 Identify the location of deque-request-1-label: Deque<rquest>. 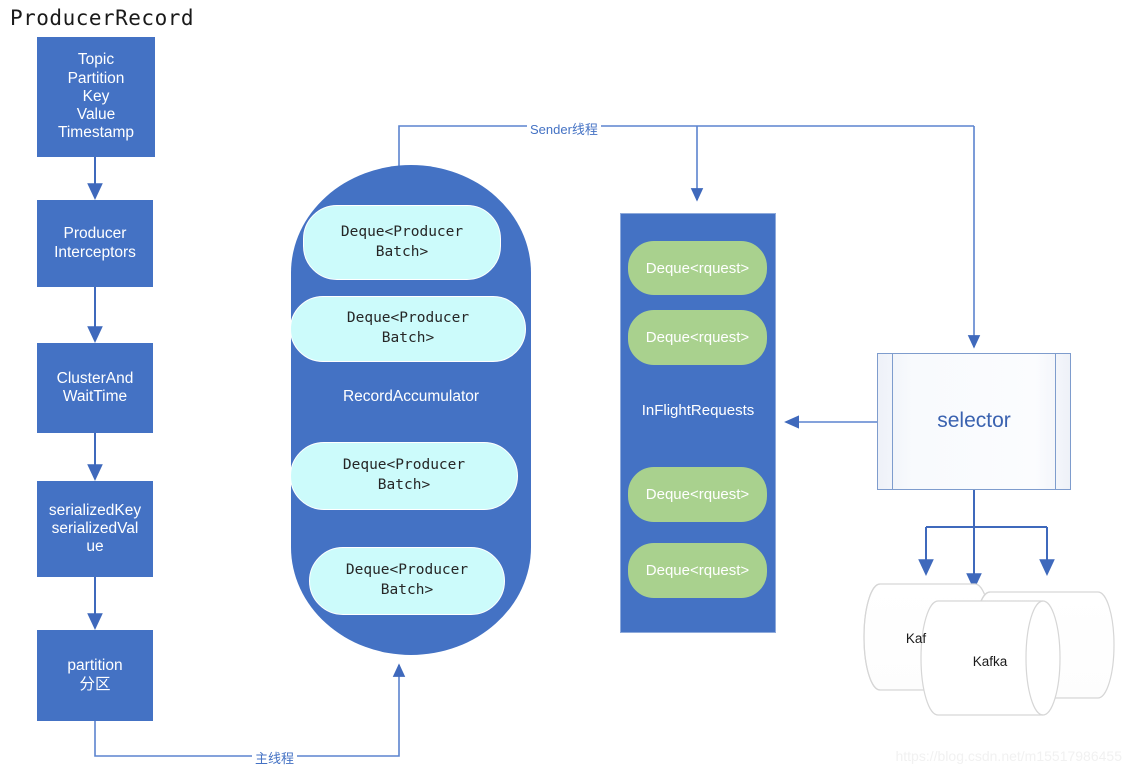
(697, 268).